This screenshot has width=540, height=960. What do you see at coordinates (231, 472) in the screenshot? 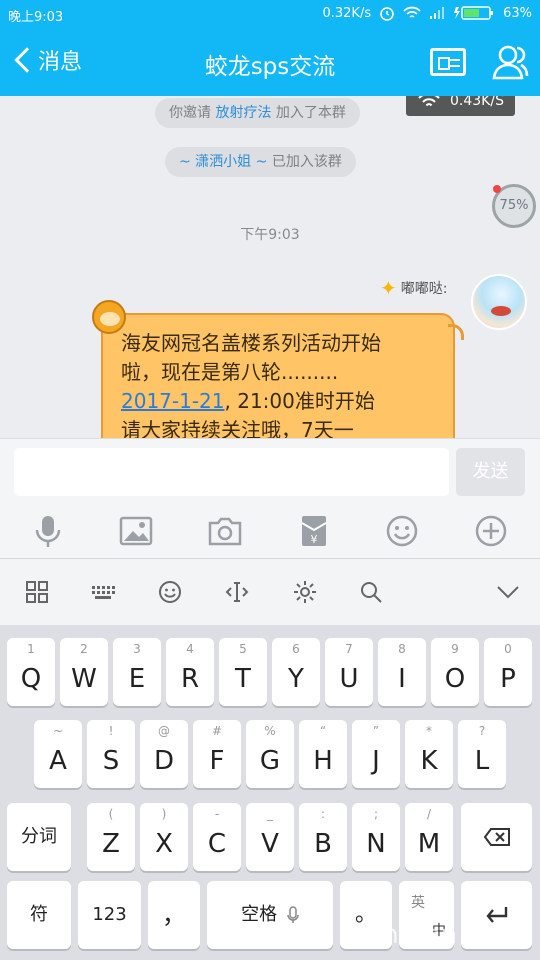
I see `message-input` at bounding box center [231, 472].